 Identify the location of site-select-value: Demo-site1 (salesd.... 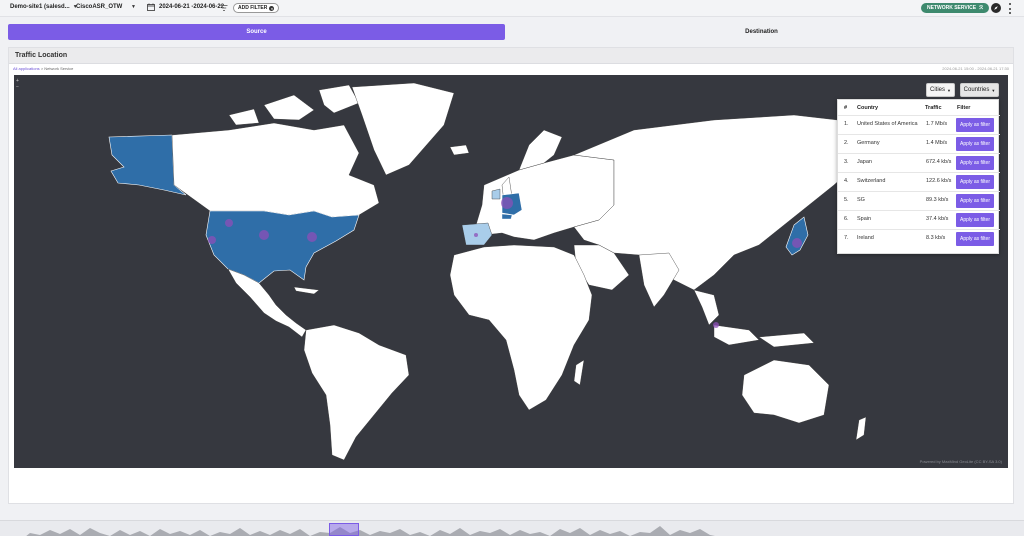
(40, 7).